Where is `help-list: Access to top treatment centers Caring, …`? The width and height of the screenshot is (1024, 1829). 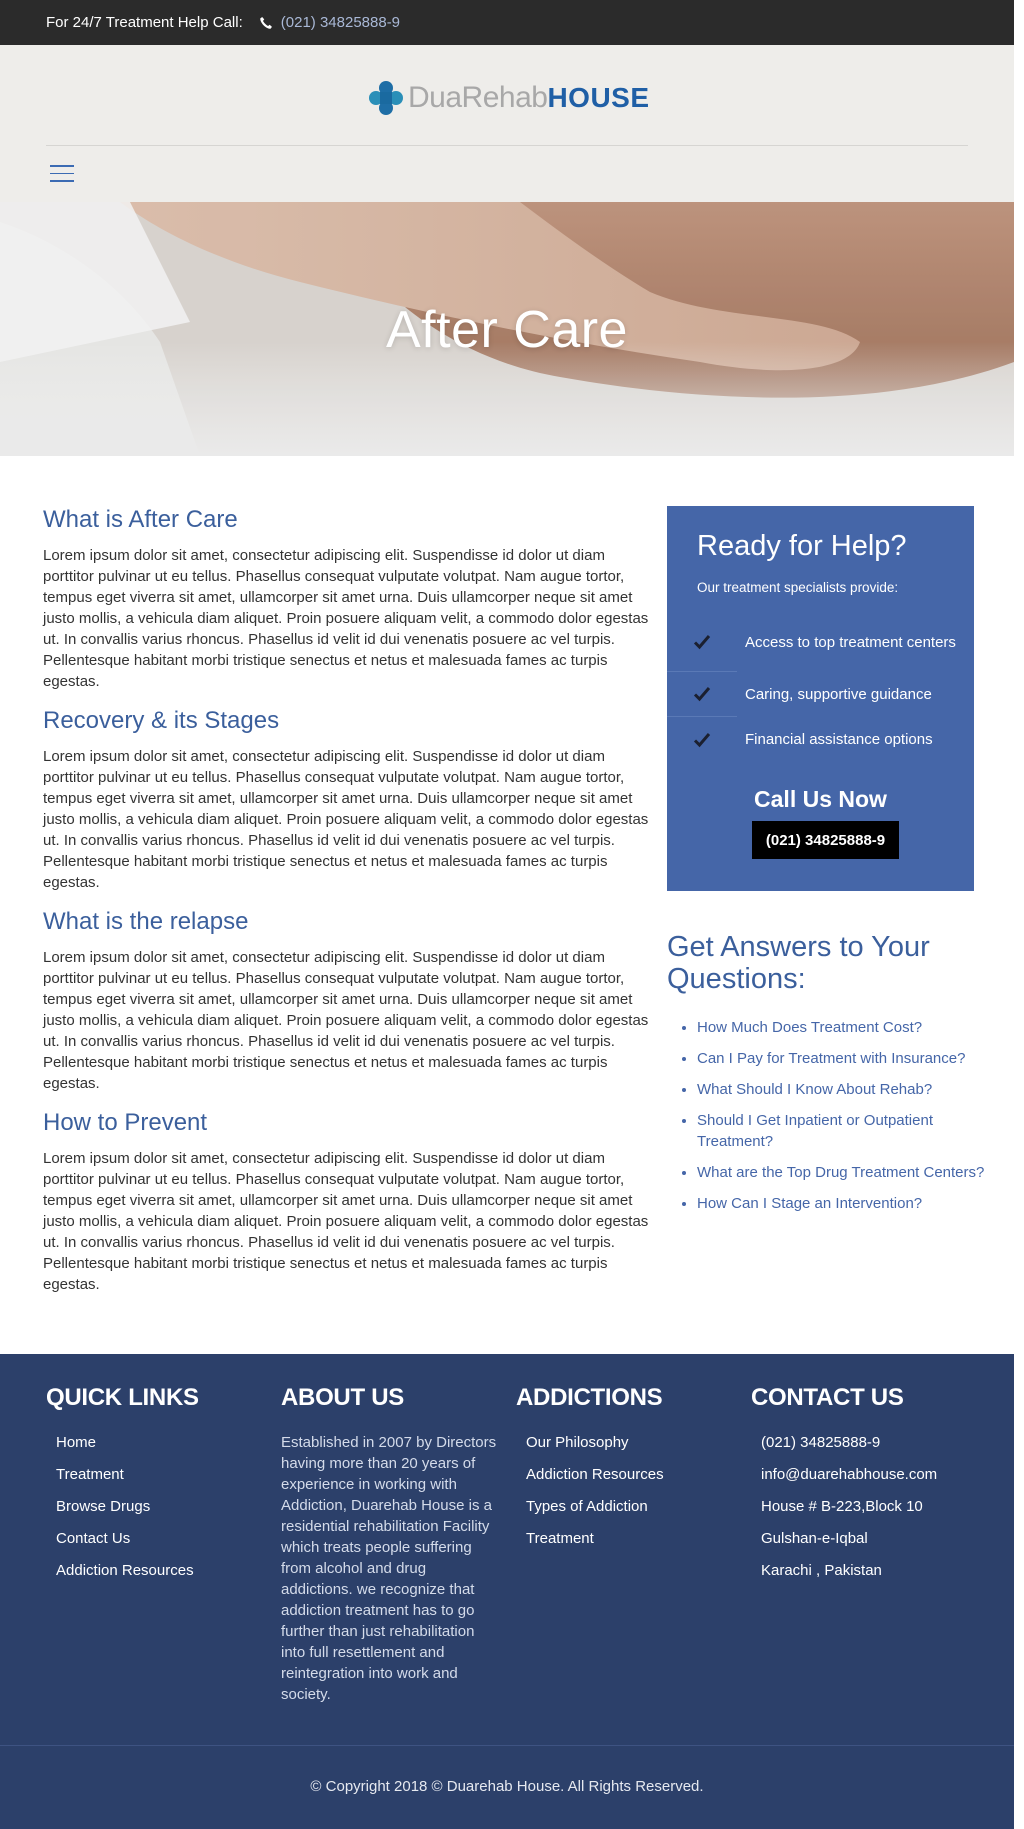
help-list: Access to top treatment centers Caring, … is located at coordinates (820, 687).